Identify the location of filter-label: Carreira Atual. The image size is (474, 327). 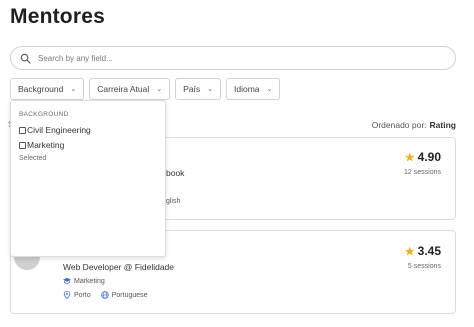
(123, 89).